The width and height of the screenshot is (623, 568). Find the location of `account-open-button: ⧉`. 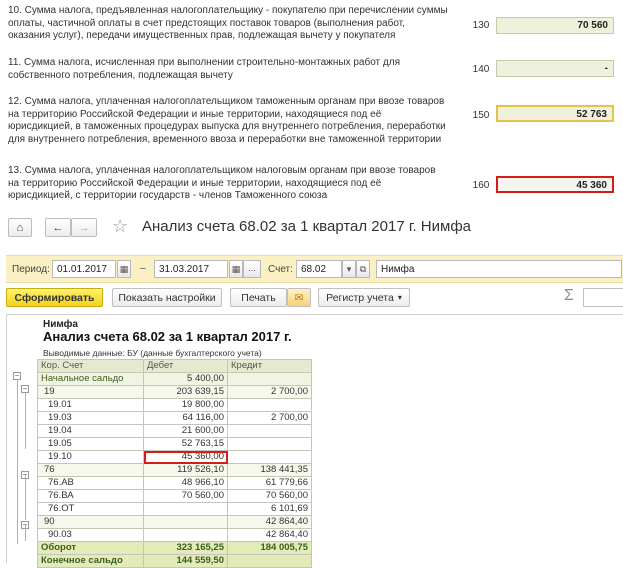

account-open-button: ⧉ is located at coordinates (363, 269).